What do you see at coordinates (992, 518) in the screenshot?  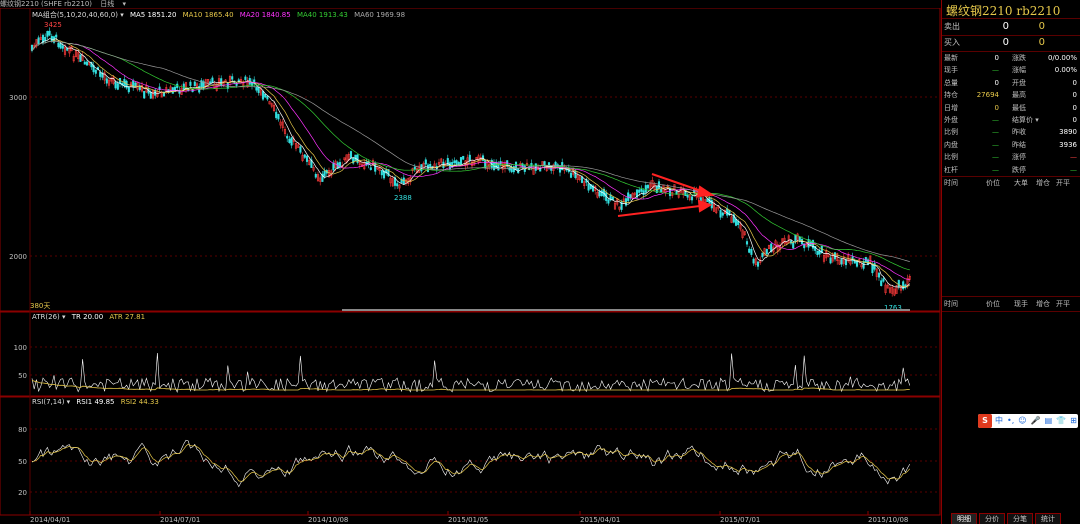 I see `tab-price: 分价` at bounding box center [992, 518].